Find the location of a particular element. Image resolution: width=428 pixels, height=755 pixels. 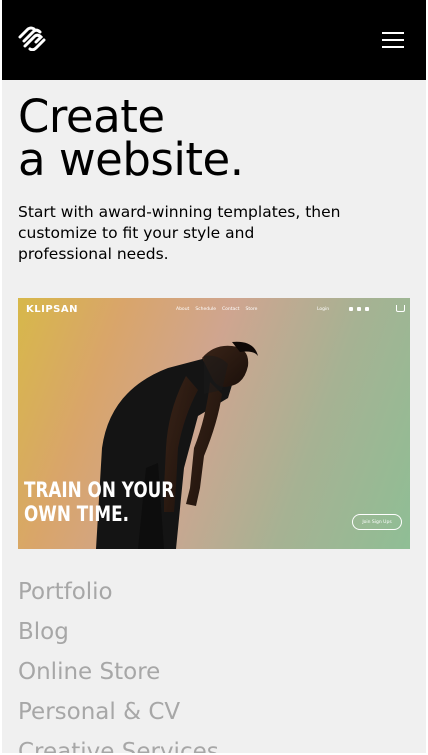

squarespace-logo-icon is located at coordinates (32, 38).